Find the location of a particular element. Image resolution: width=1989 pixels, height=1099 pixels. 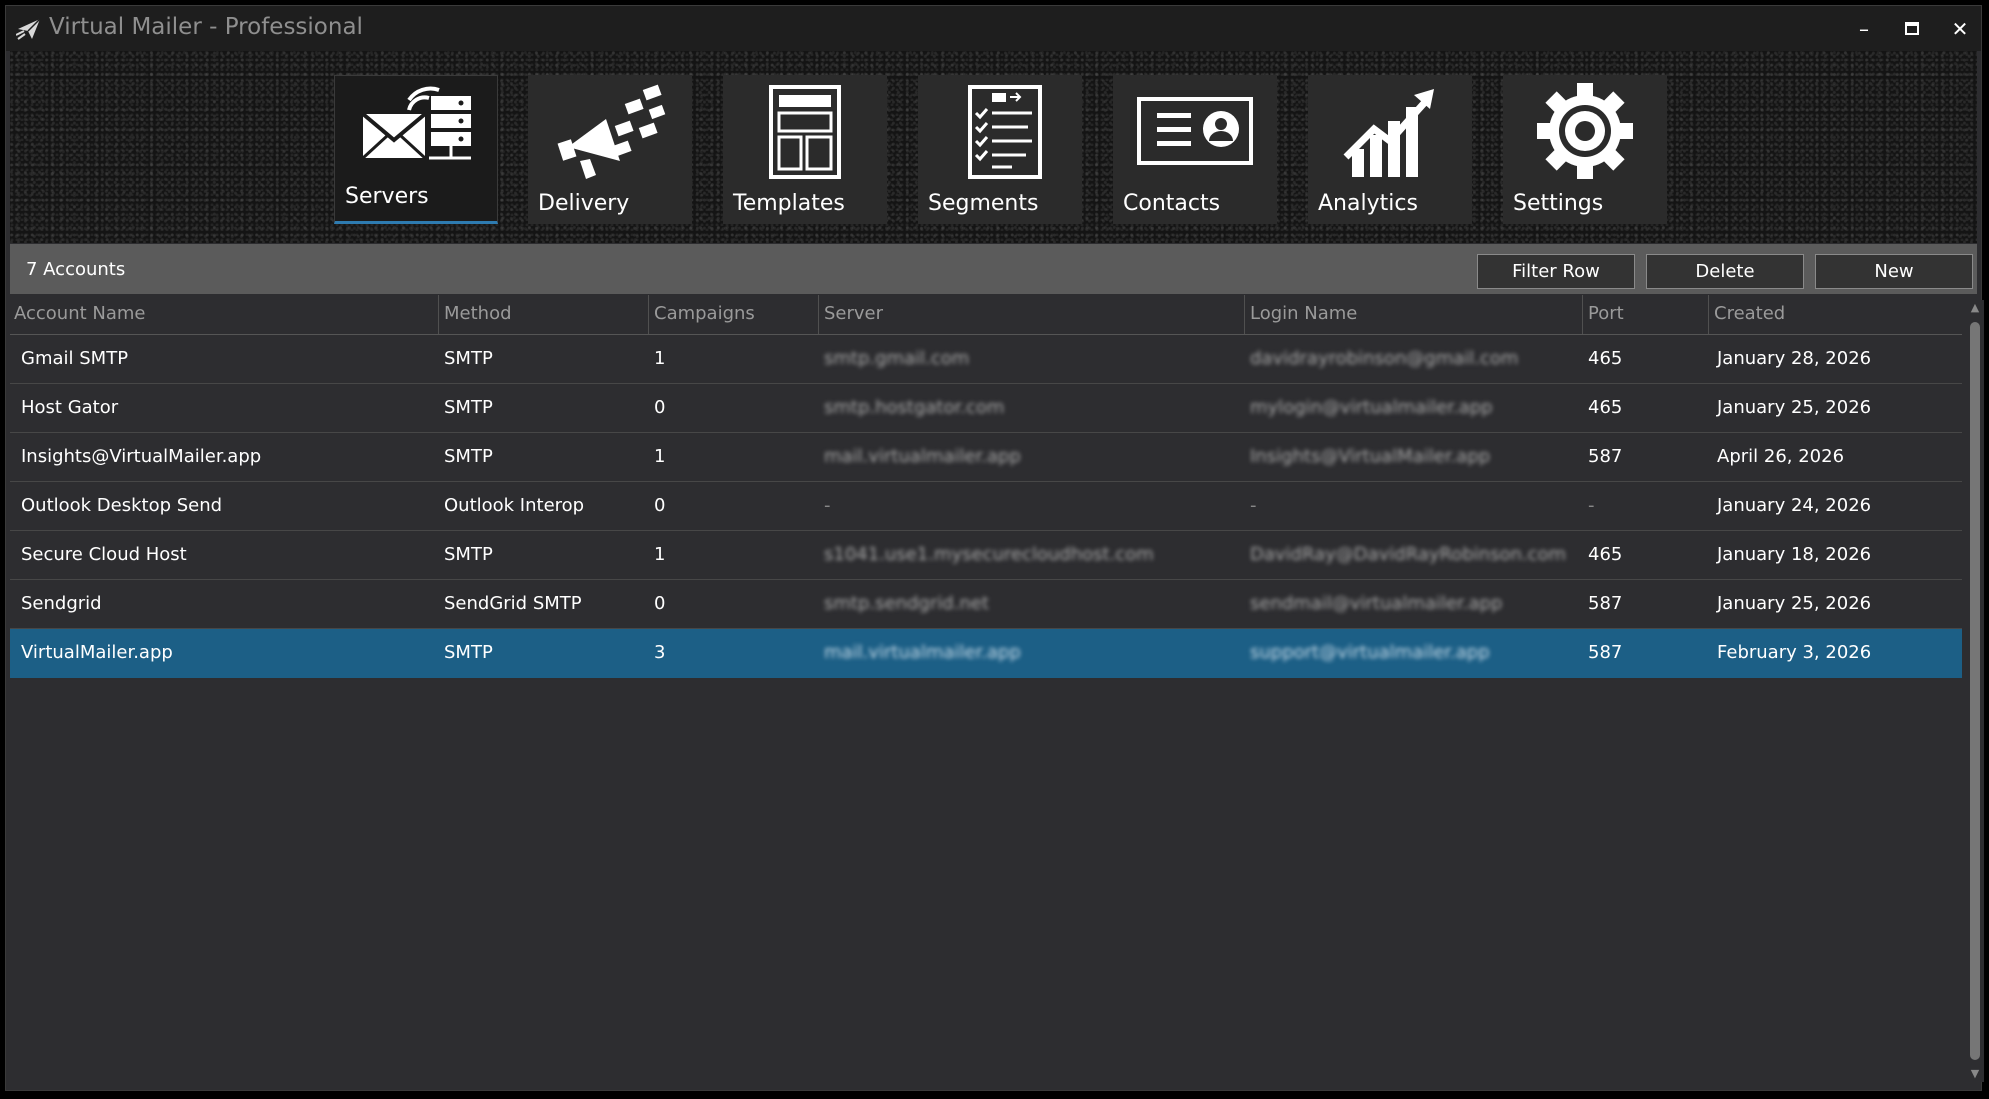

vertical-scrollbar: ▲ ▼ is located at coordinates (1975, 691).